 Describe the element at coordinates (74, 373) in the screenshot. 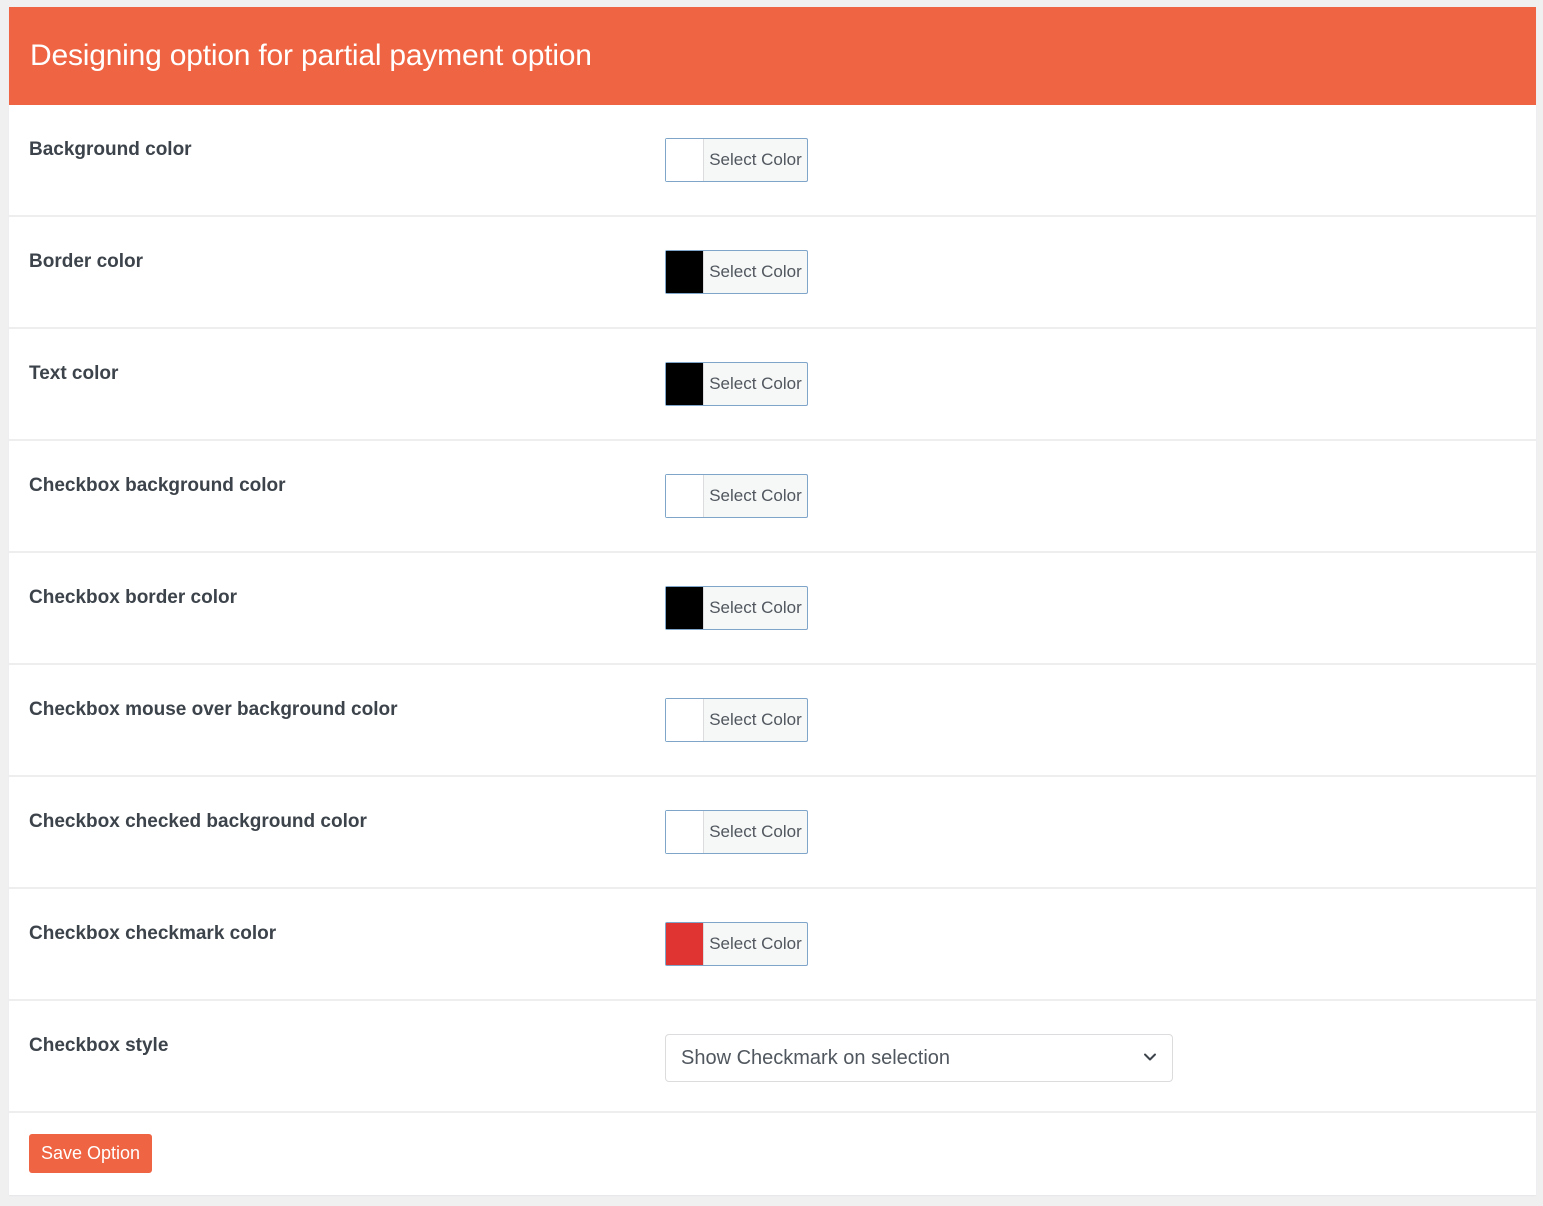

I see `color-setting-label: Text color` at that location.